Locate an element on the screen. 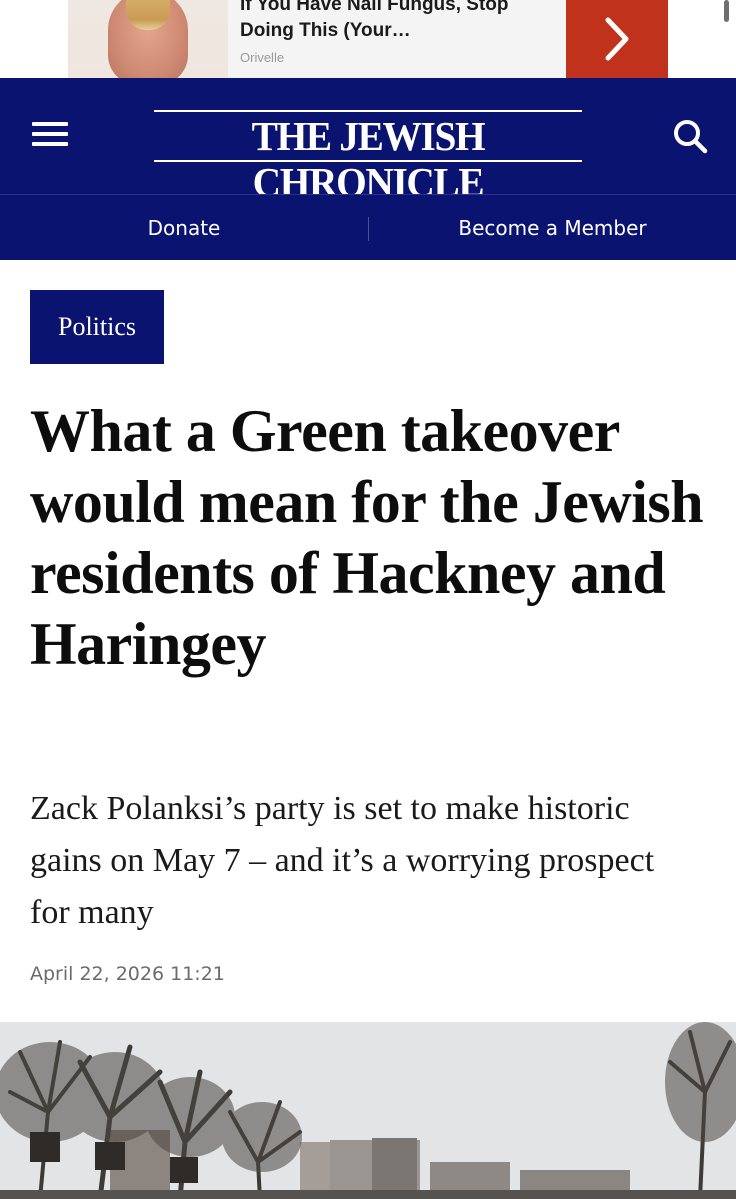  menu-button is located at coordinates (51, 133).